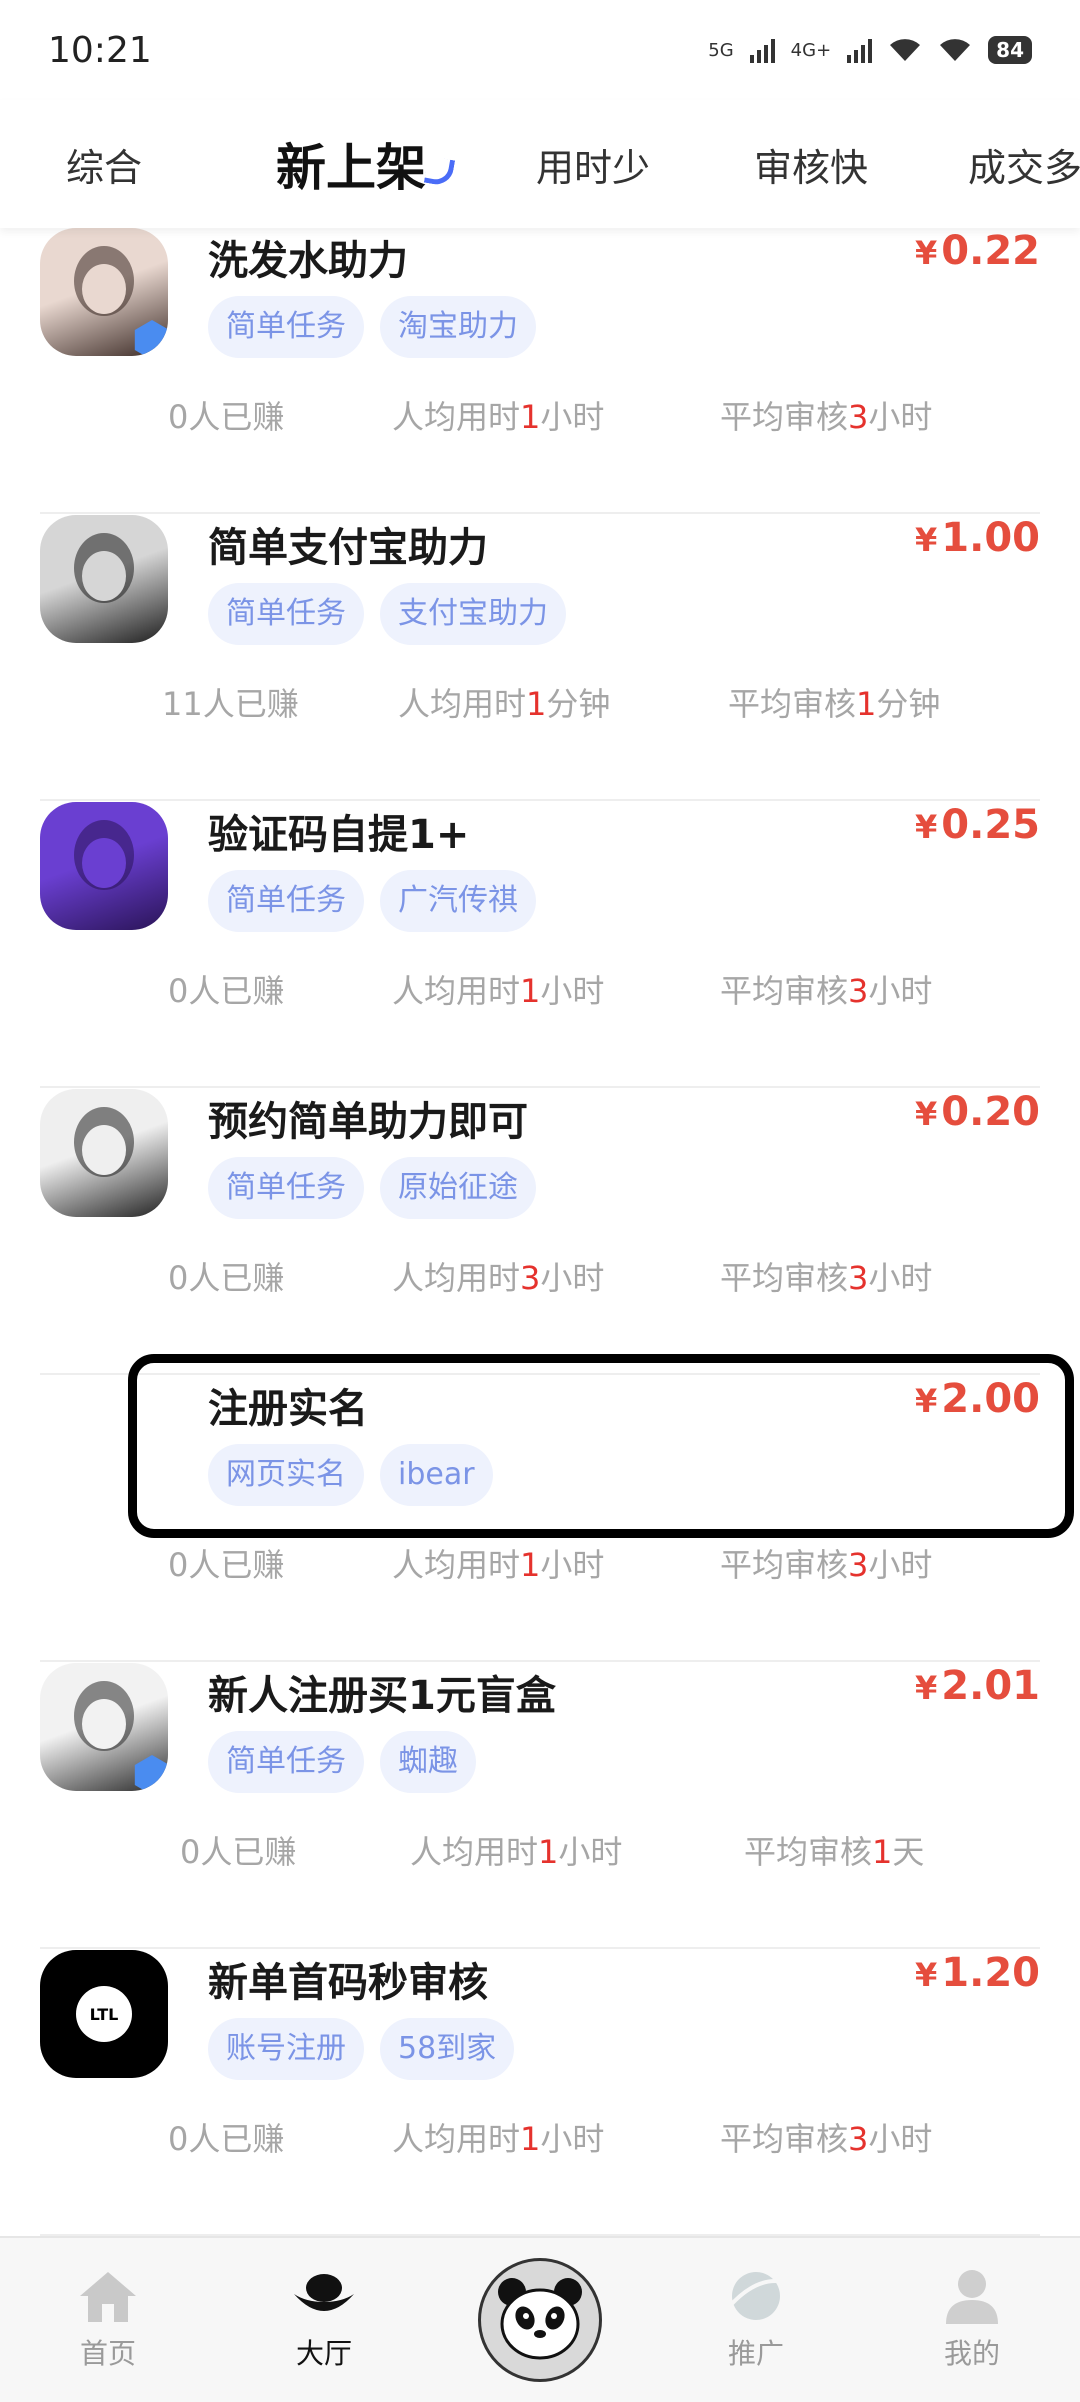 Image resolution: width=1080 pixels, height=2402 pixels. What do you see at coordinates (458, 901) in the screenshot?
I see `task-tag: 广汽传祺` at bounding box center [458, 901].